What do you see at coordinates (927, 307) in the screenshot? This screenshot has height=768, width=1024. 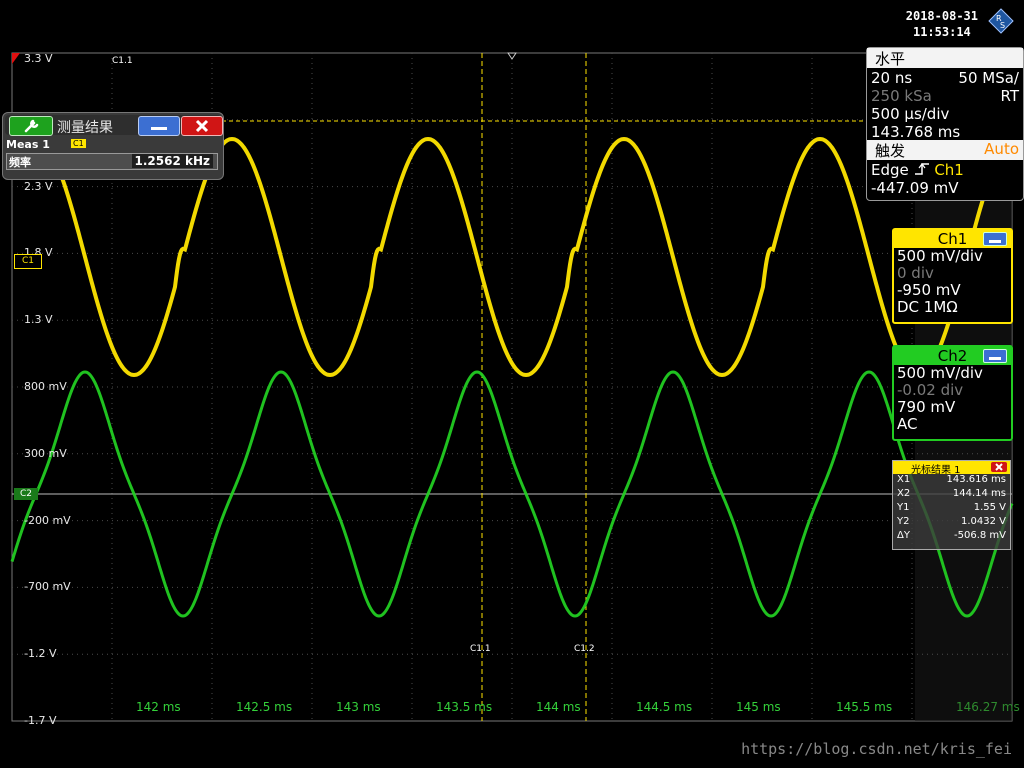 I see `ch1-coupling: DC 1MΩ` at bounding box center [927, 307].